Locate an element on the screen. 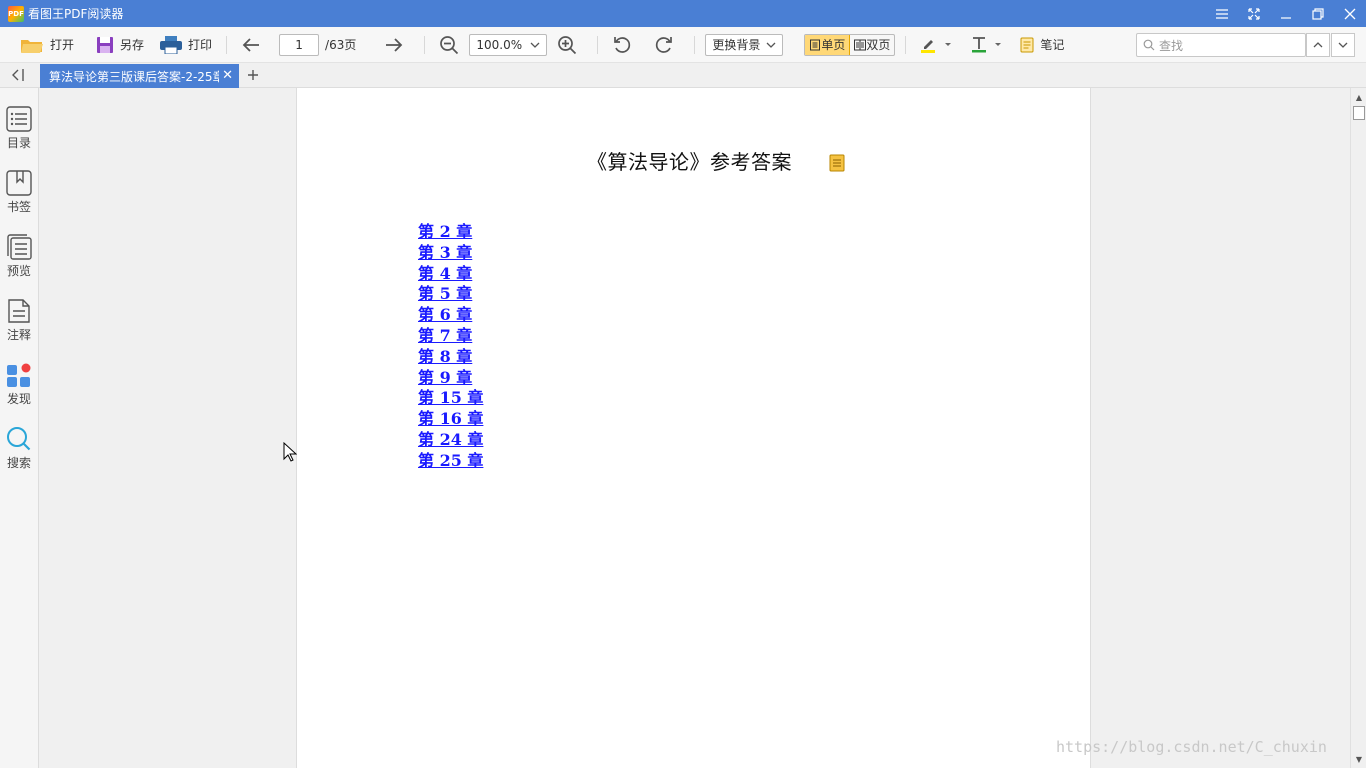 The height and width of the screenshot is (768, 1366). sidebar-item-search: 搜索 is located at coordinates (19, 454).